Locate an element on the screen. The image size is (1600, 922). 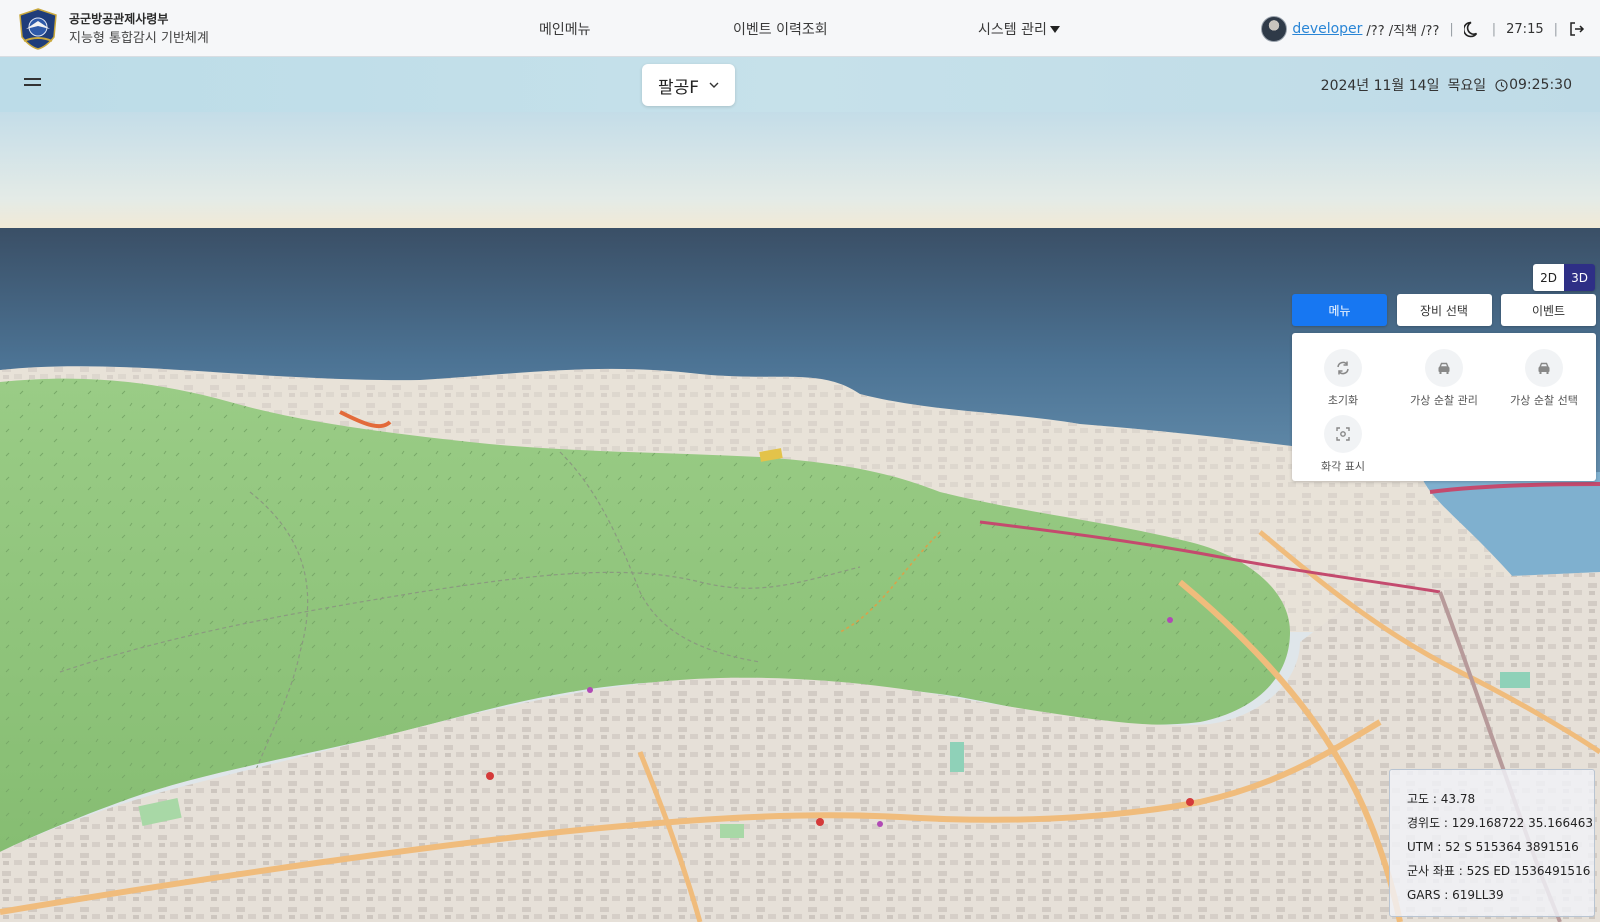
view-angle-icon is located at coordinates (1343, 434).